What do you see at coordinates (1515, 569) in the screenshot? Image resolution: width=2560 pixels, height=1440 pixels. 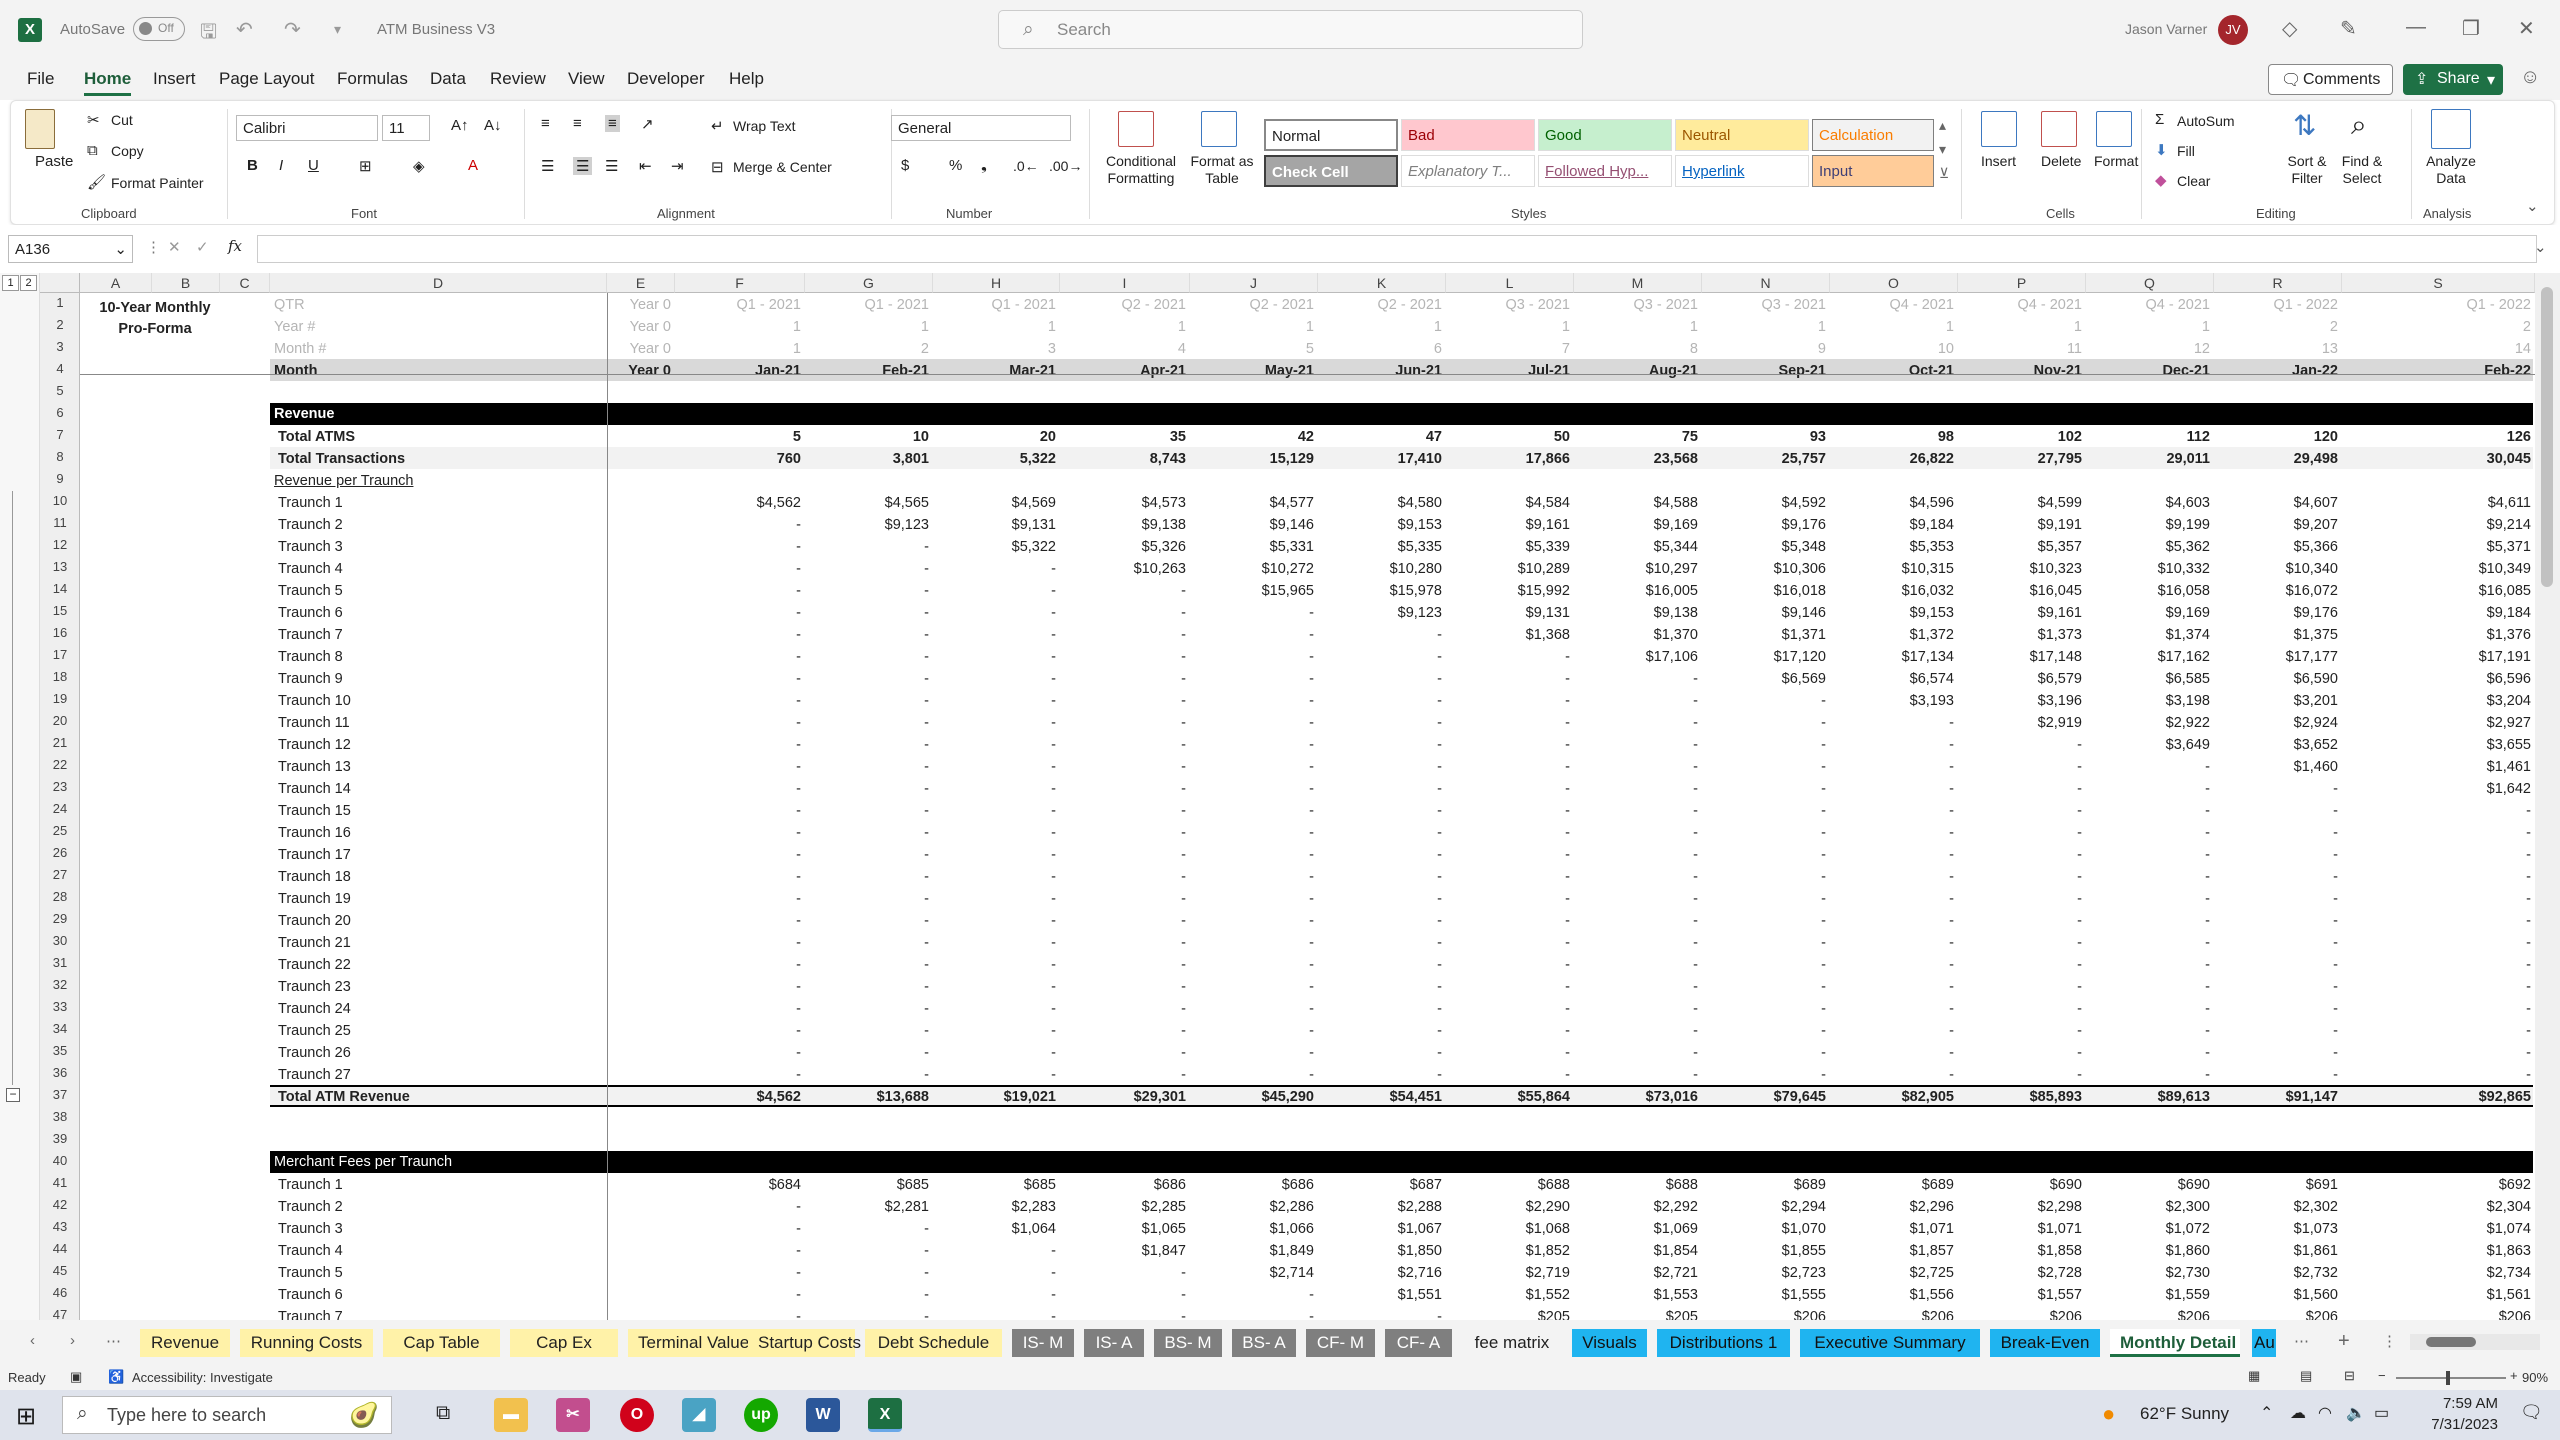 I see `traunch-revenue-cell: $10,289` at bounding box center [1515, 569].